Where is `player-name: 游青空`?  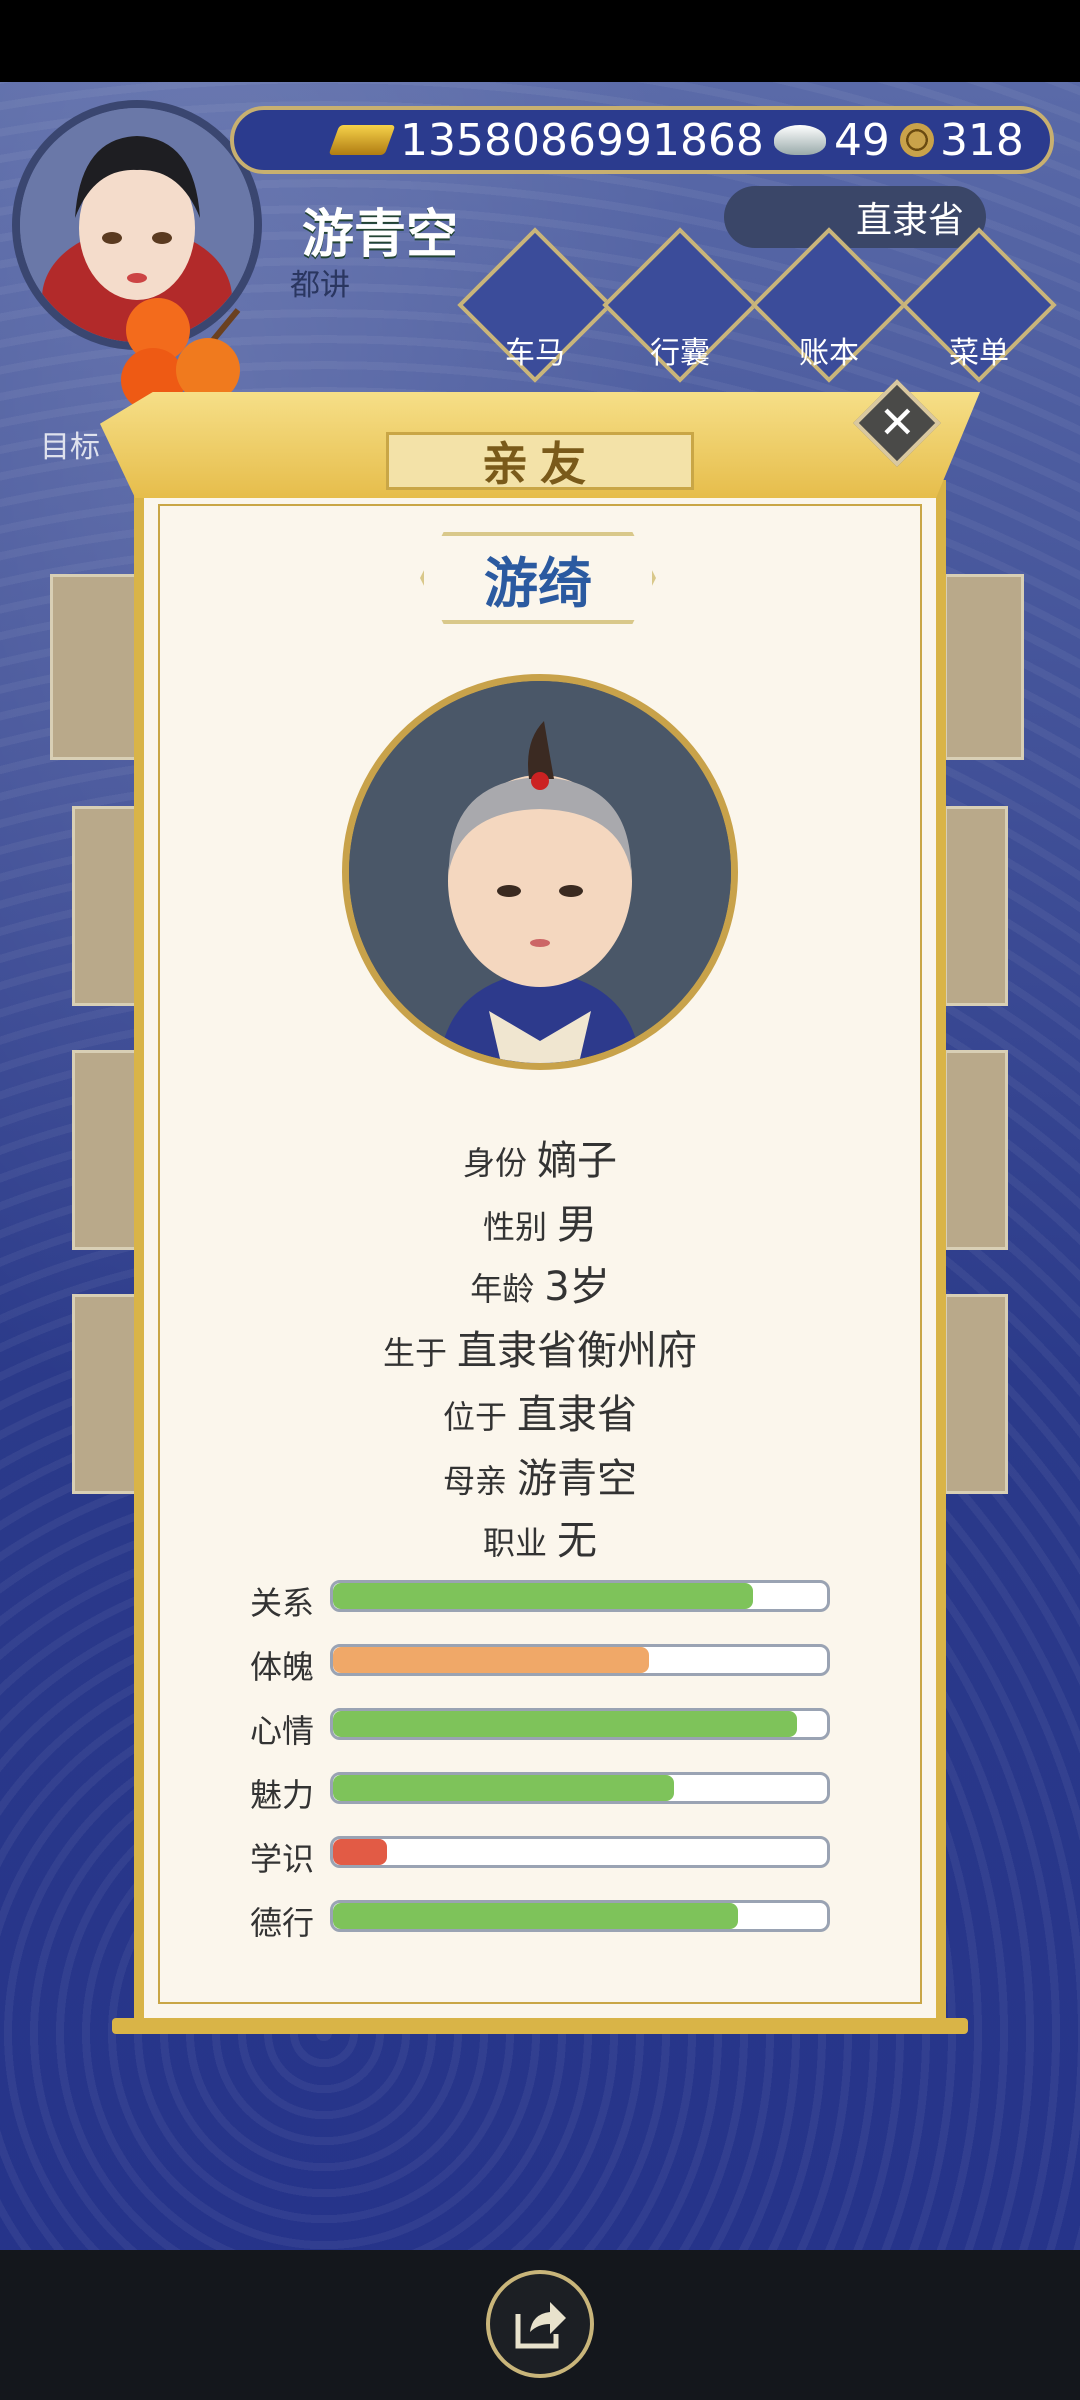 player-name: 游青空 is located at coordinates (380, 235).